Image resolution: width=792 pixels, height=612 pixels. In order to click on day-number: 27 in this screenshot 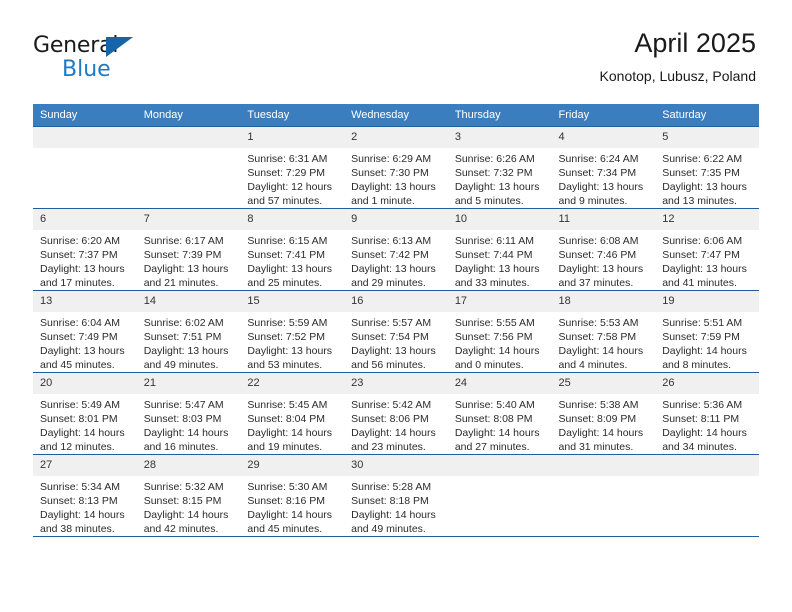, I will do `click(85, 465)`.